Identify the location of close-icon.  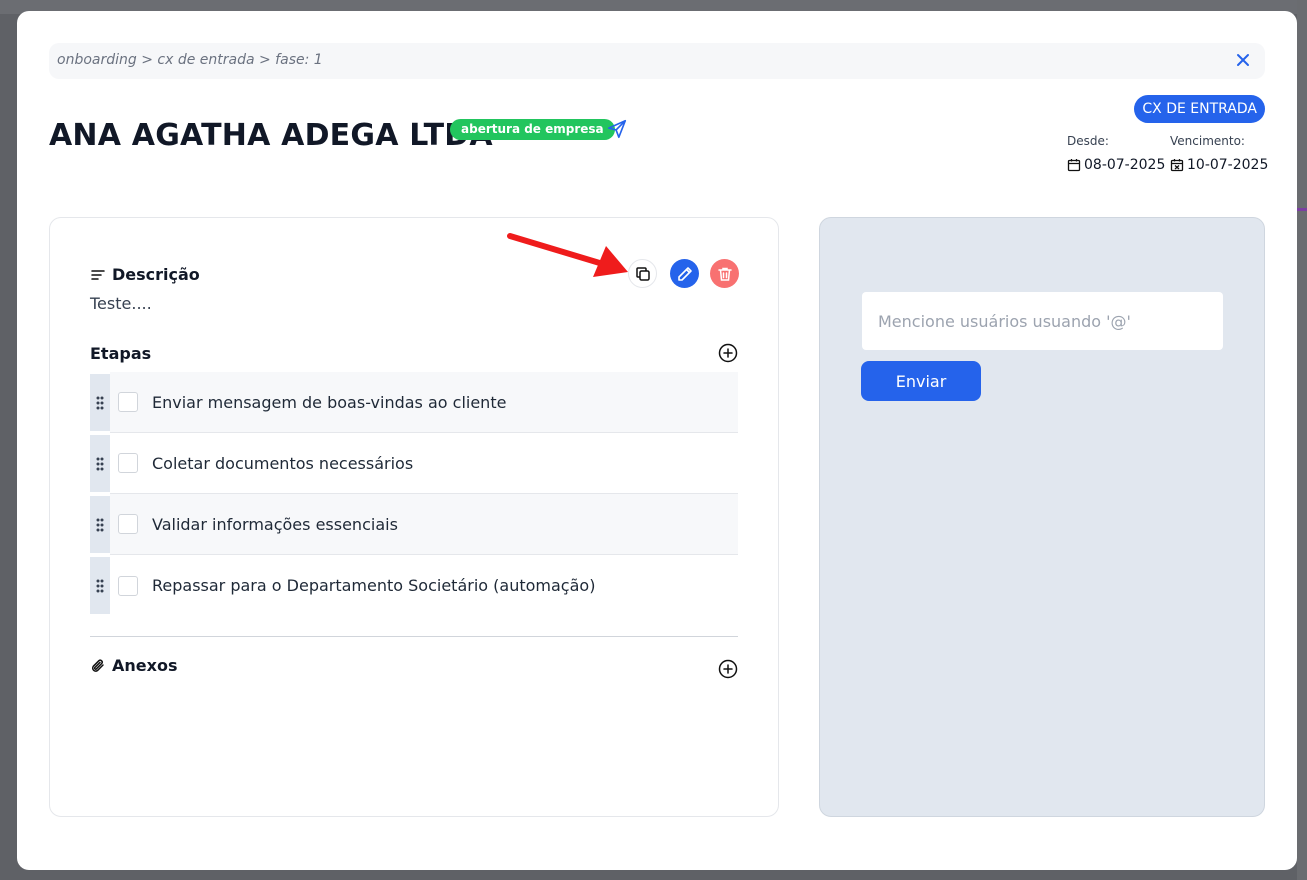
(1243, 60).